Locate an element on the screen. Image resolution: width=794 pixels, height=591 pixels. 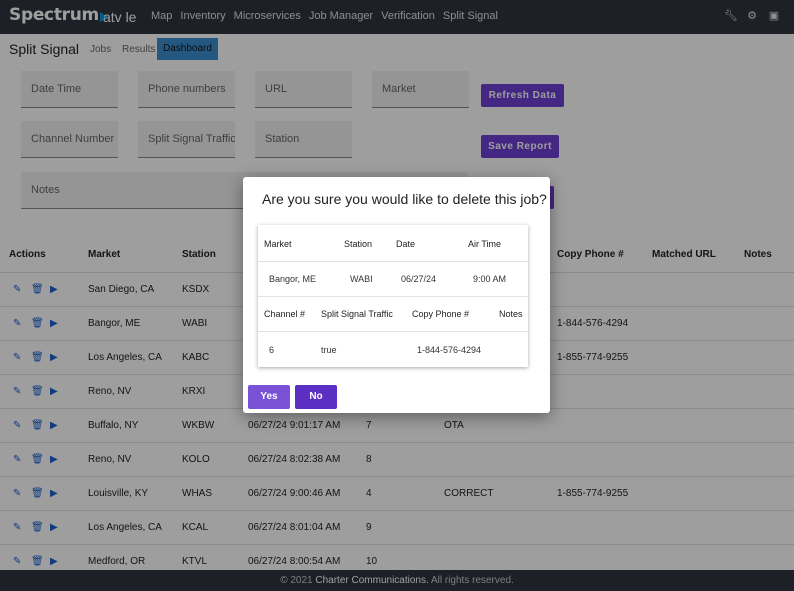
detail-copy-phone: 1-844-576-4294 is located at coordinates (449, 350).